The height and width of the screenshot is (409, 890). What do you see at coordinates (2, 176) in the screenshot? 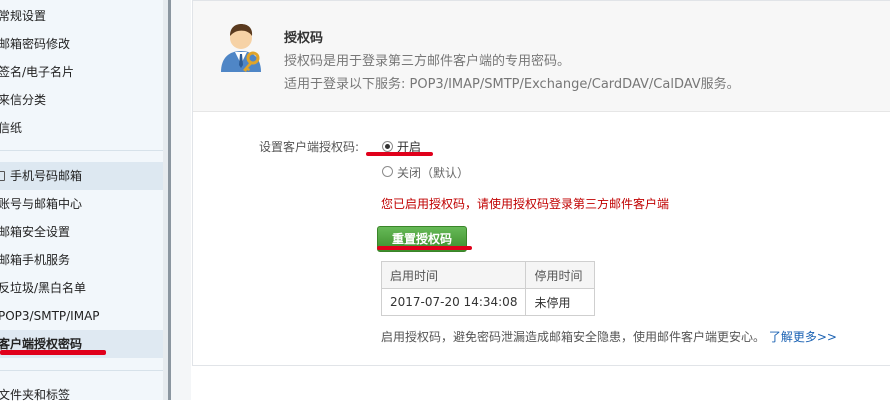
I see `phone-icon` at bounding box center [2, 176].